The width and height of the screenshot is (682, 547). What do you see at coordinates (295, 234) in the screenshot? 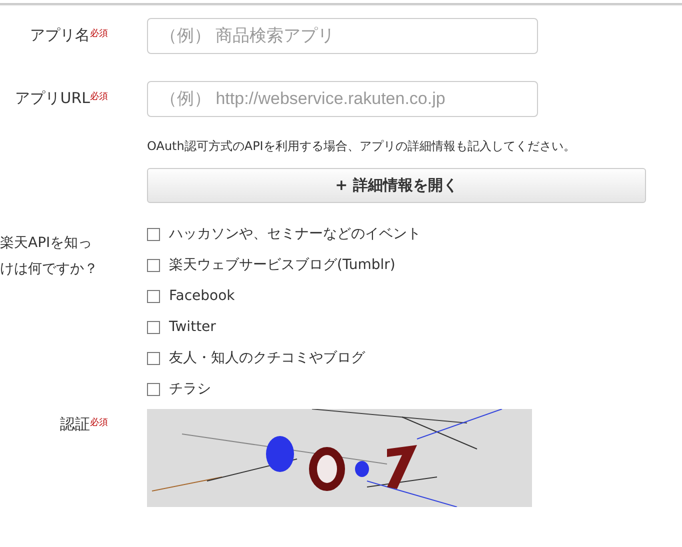
I see `option-label: ハッカソンや、セミナーなどのイベント` at bounding box center [295, 234].